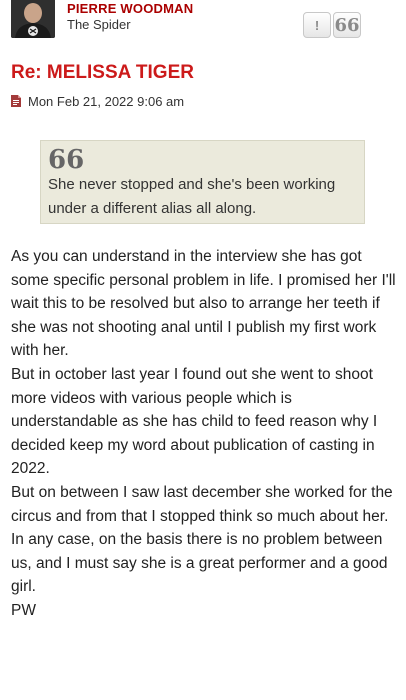  What do you see at coordinates (16, 101) in the screenshot?
I see `file-icon` at bounding box center [16, 101].